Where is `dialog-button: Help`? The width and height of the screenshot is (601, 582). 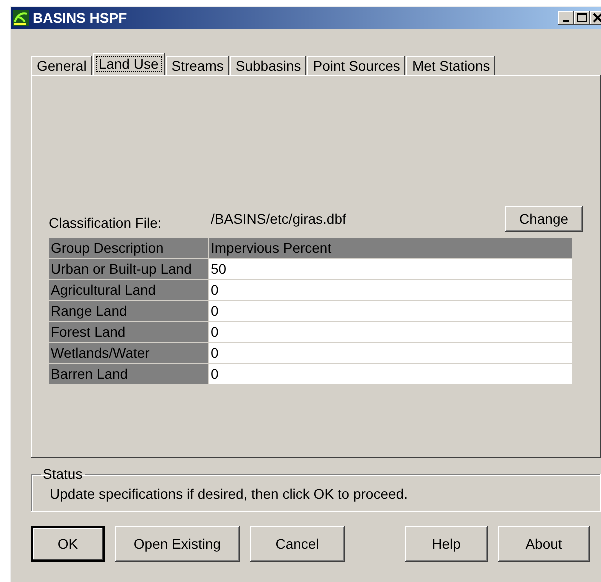 dialog-button: Help is located at coordinates (446, 544).